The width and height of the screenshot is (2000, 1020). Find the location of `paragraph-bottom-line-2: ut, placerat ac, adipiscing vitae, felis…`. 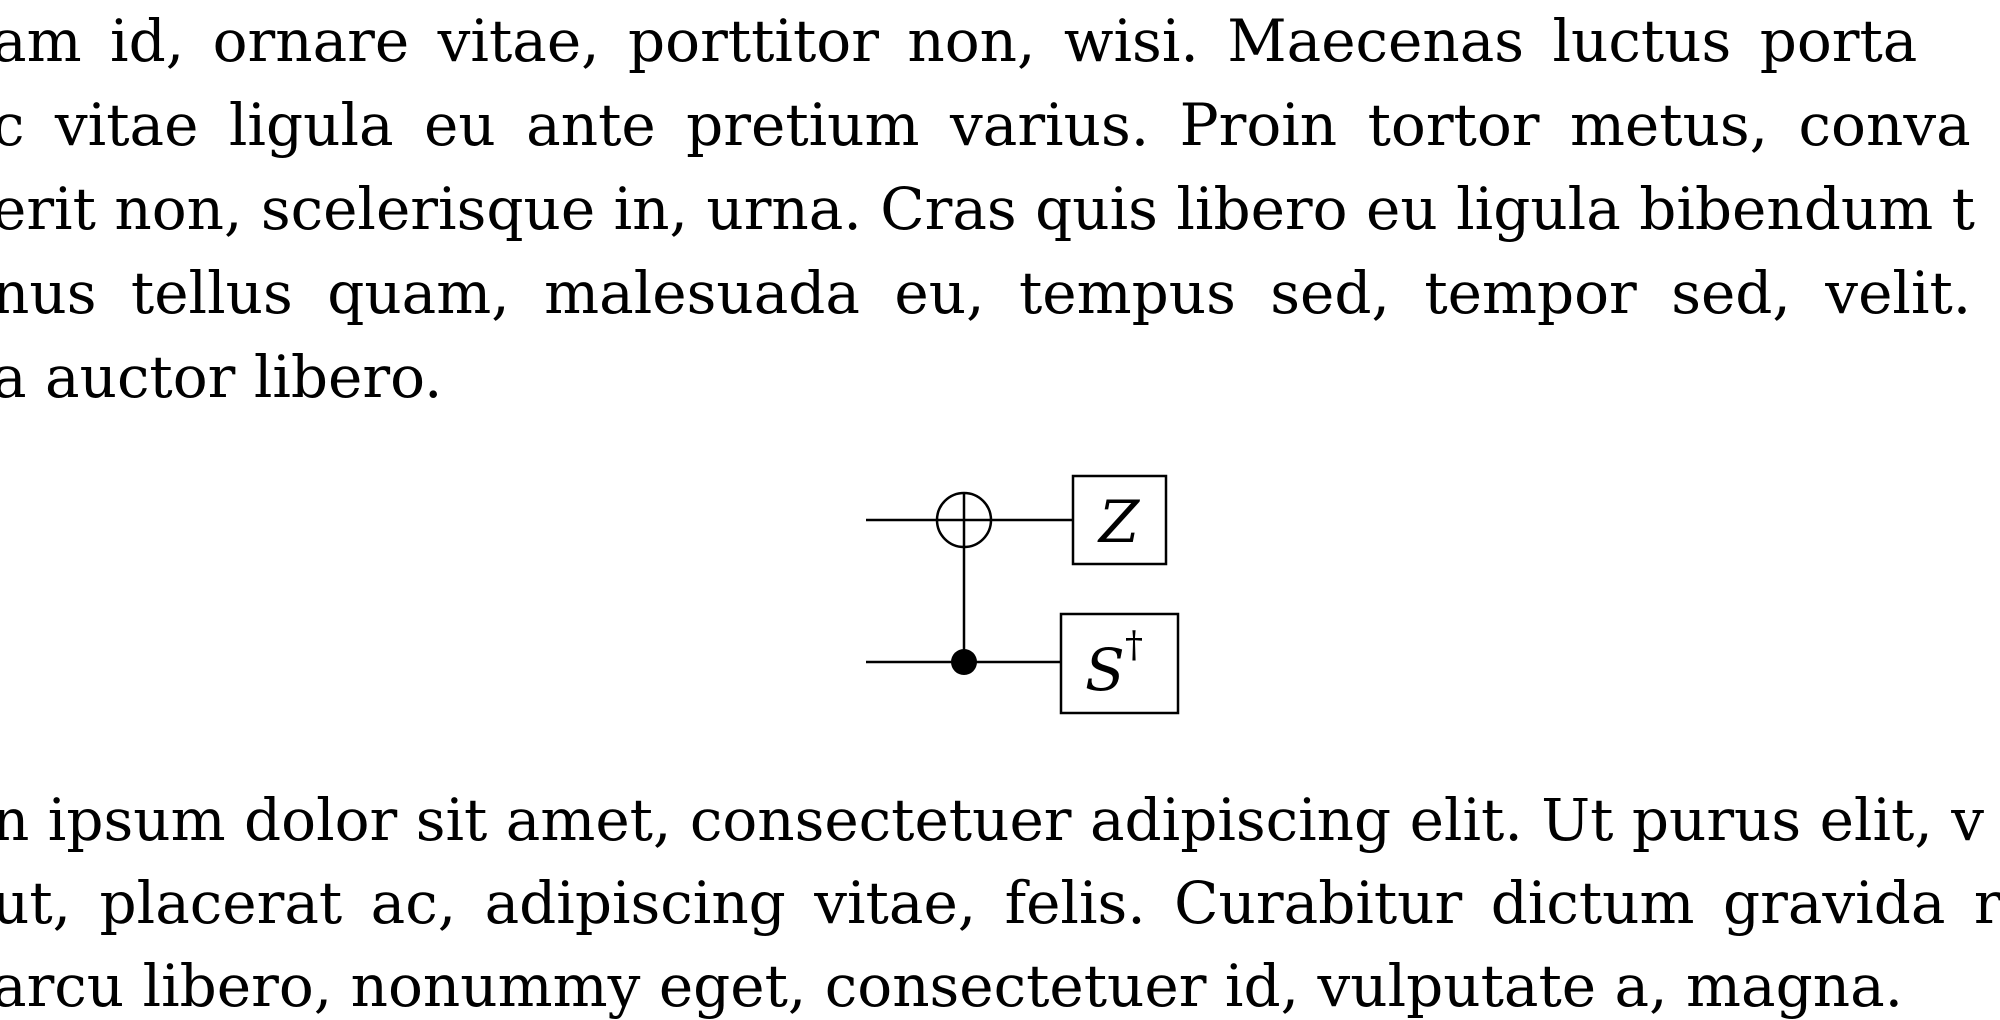

paragraph-bottom-line-2: ut, placerat ac, adipiscing vitae, felis… is located at coordinates (1000, 903).